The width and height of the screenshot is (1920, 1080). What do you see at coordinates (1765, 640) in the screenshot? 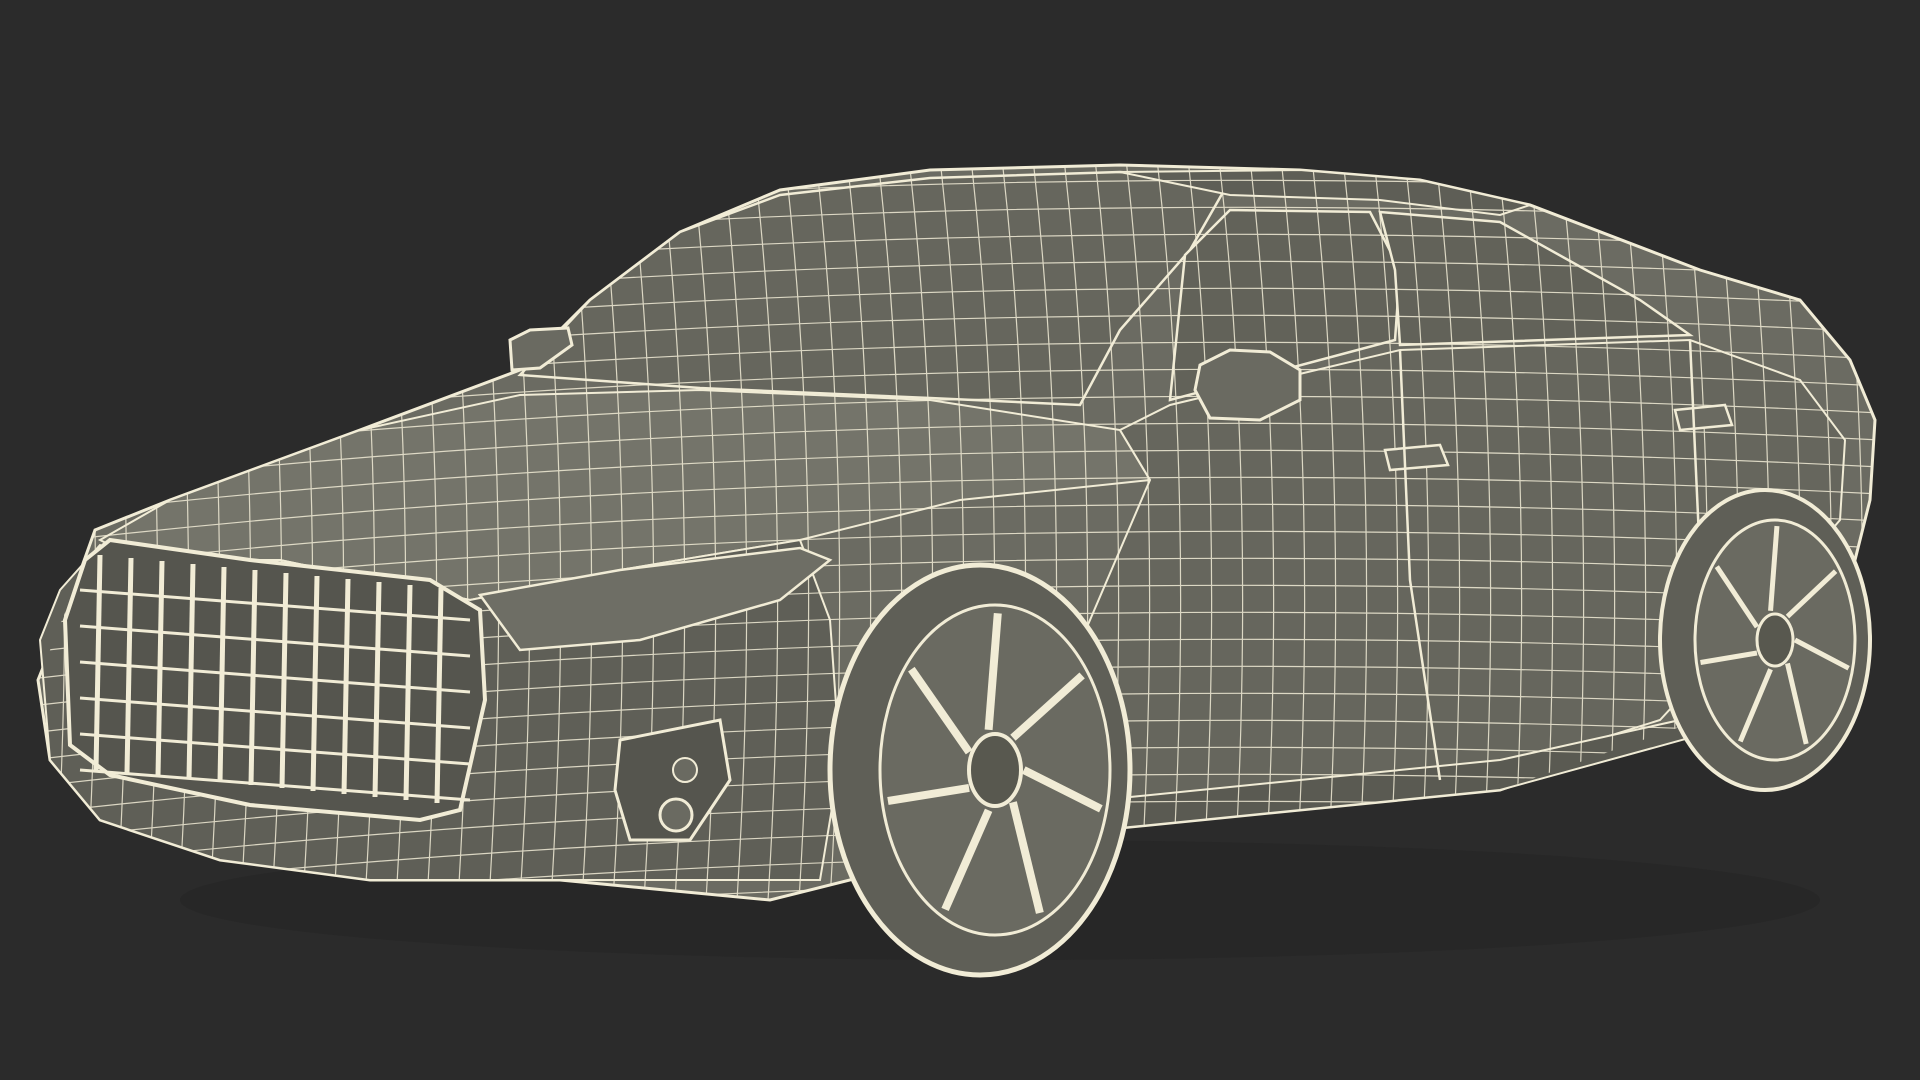
I see `rear-wheel` at bounding box center [1765, 640].